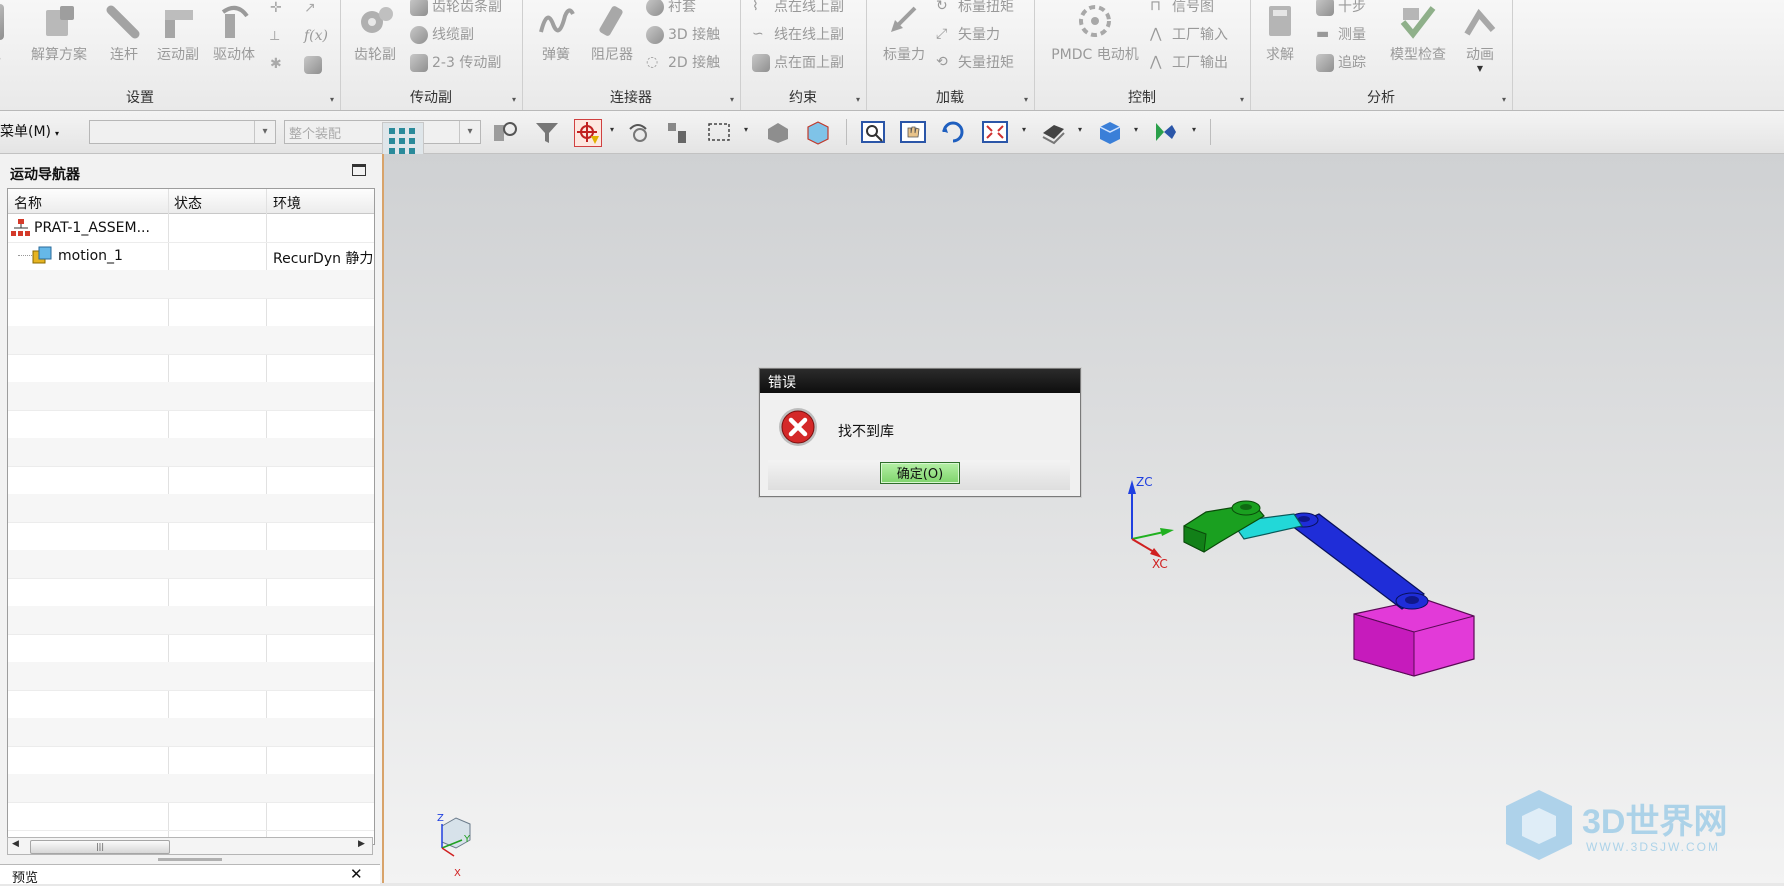 The width and height of the screenshot is (1784, 886). Describe the element at coordinates (1189, 36) in the screenshot. I see `plant-input-button: ⋀ 工厂输入` at that location.